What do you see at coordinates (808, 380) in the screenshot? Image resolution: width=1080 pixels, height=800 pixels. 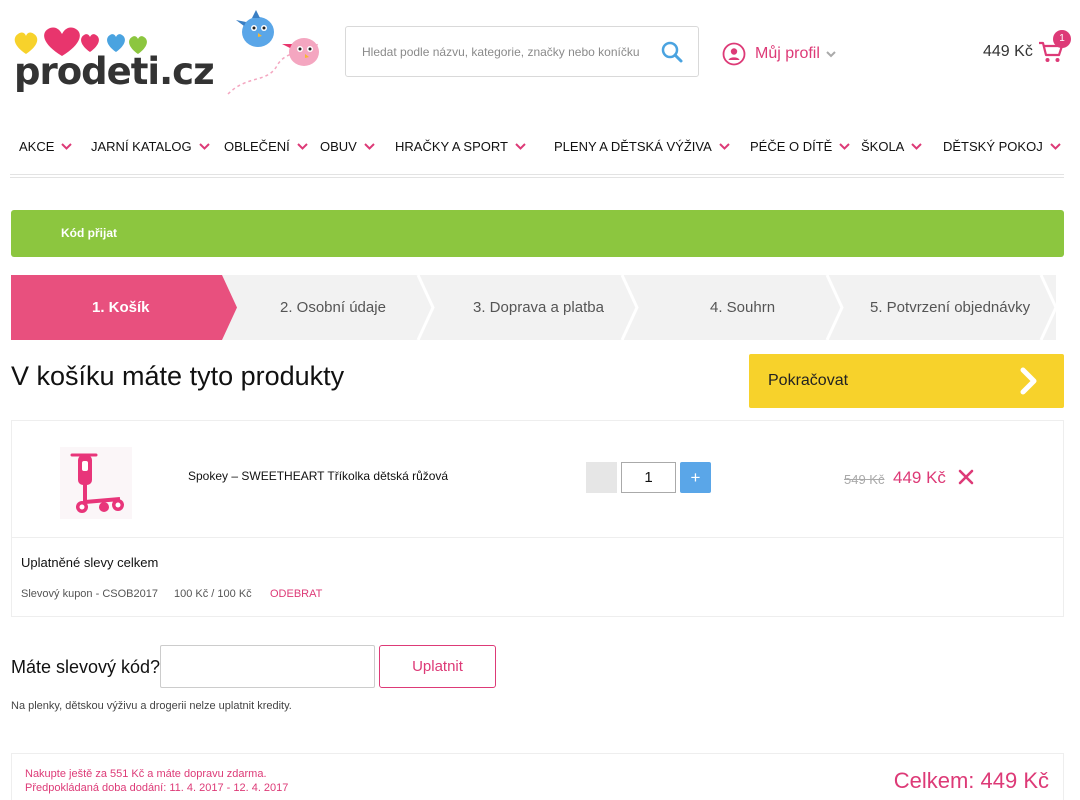 I see `continue-label: Pokračovat` at bounding box center [808, 380].